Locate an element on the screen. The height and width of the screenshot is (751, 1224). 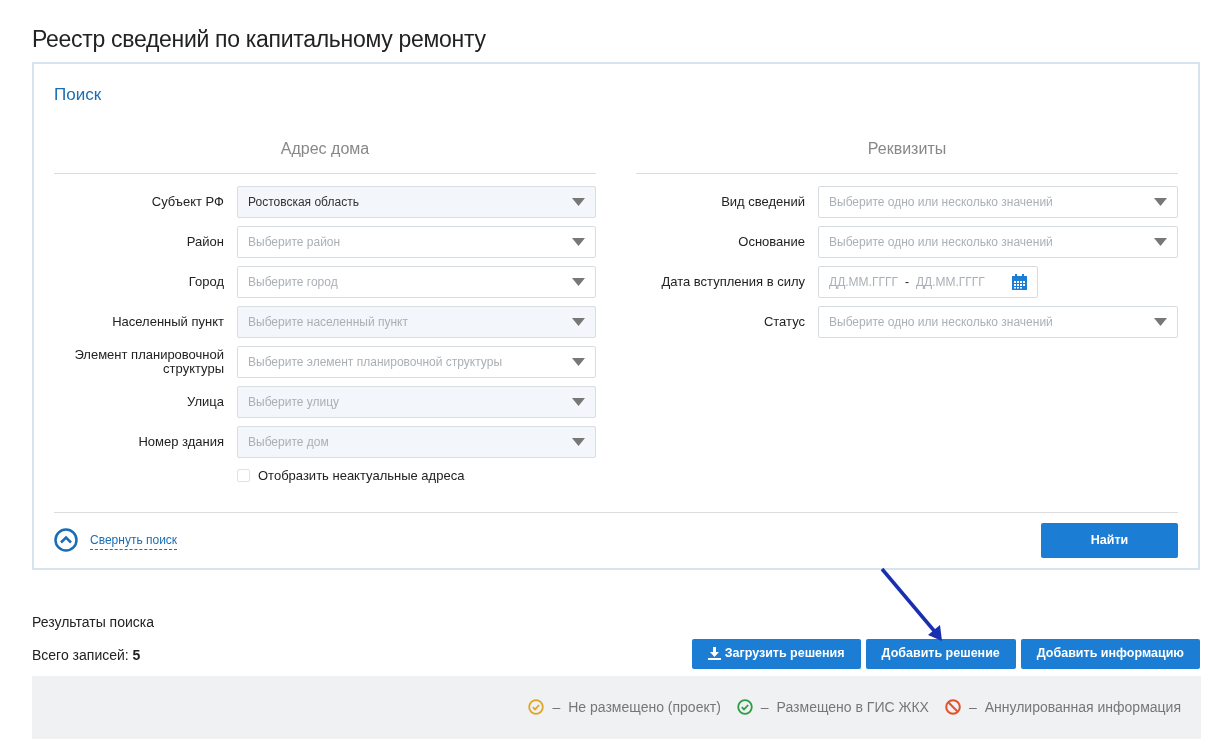
find-button: Найти is located at coordinates (1109, 540).